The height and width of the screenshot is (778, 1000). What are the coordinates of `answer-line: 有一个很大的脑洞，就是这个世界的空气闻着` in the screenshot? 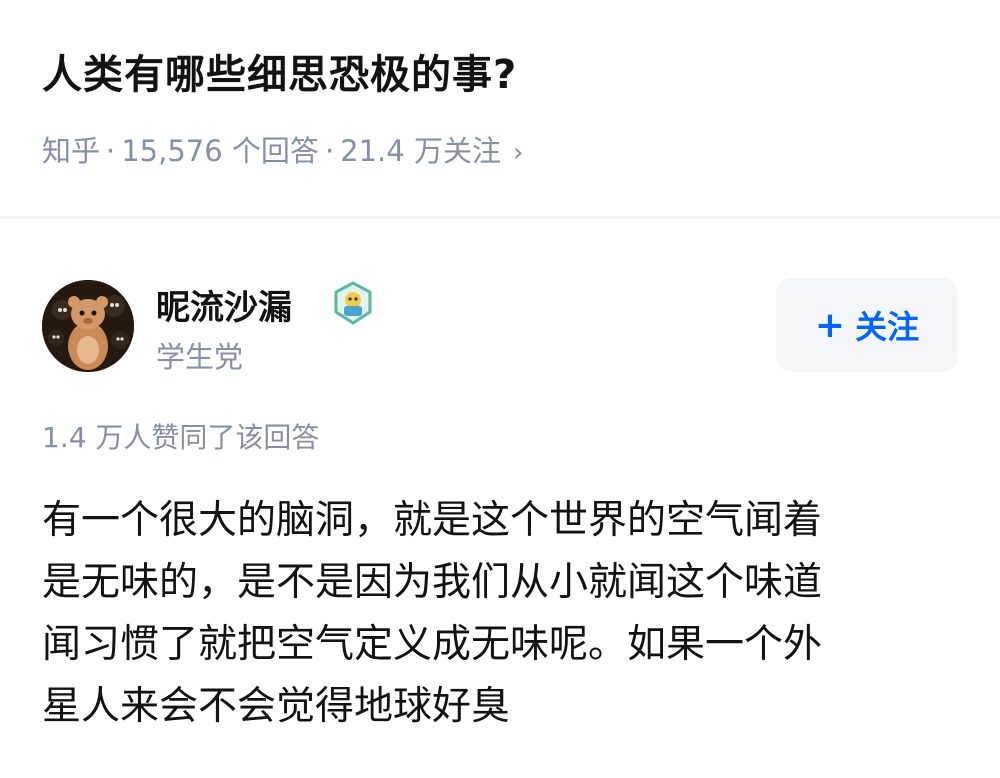 It's located at (432, 520).